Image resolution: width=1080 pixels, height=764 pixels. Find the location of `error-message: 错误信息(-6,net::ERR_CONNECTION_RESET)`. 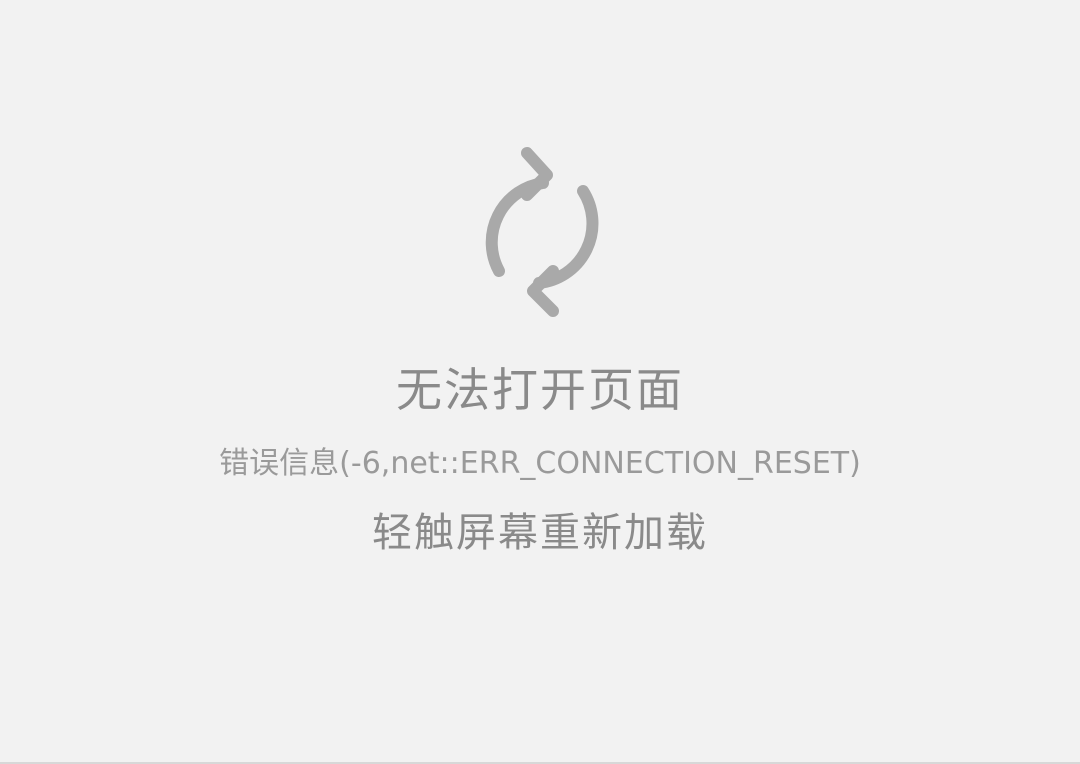

error-message: 错误信息(-6,net::ERR_CONNECTION_RESET) is located at coordinates (540, 463).